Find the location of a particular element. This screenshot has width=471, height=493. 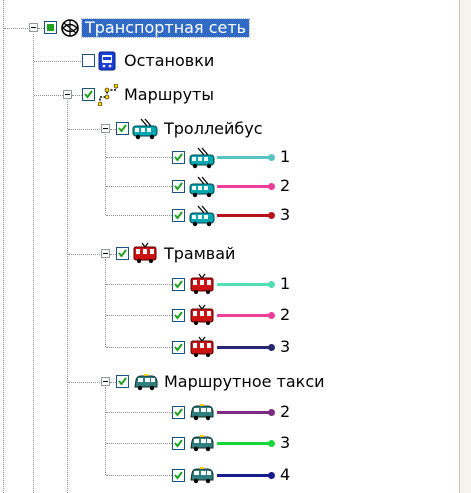

root-checkbox is located at coordinates (50, 27).